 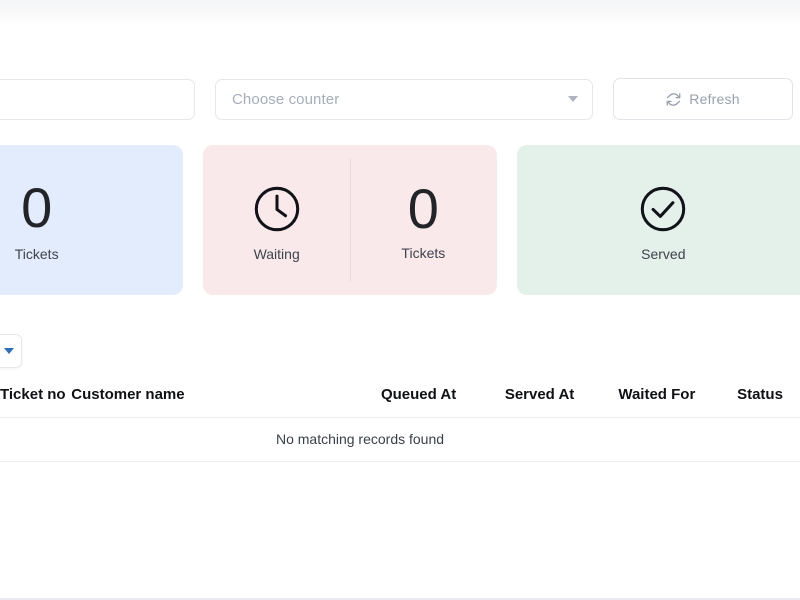 I want to click on counter-select: Choose counter, so click(x=404, y=99).